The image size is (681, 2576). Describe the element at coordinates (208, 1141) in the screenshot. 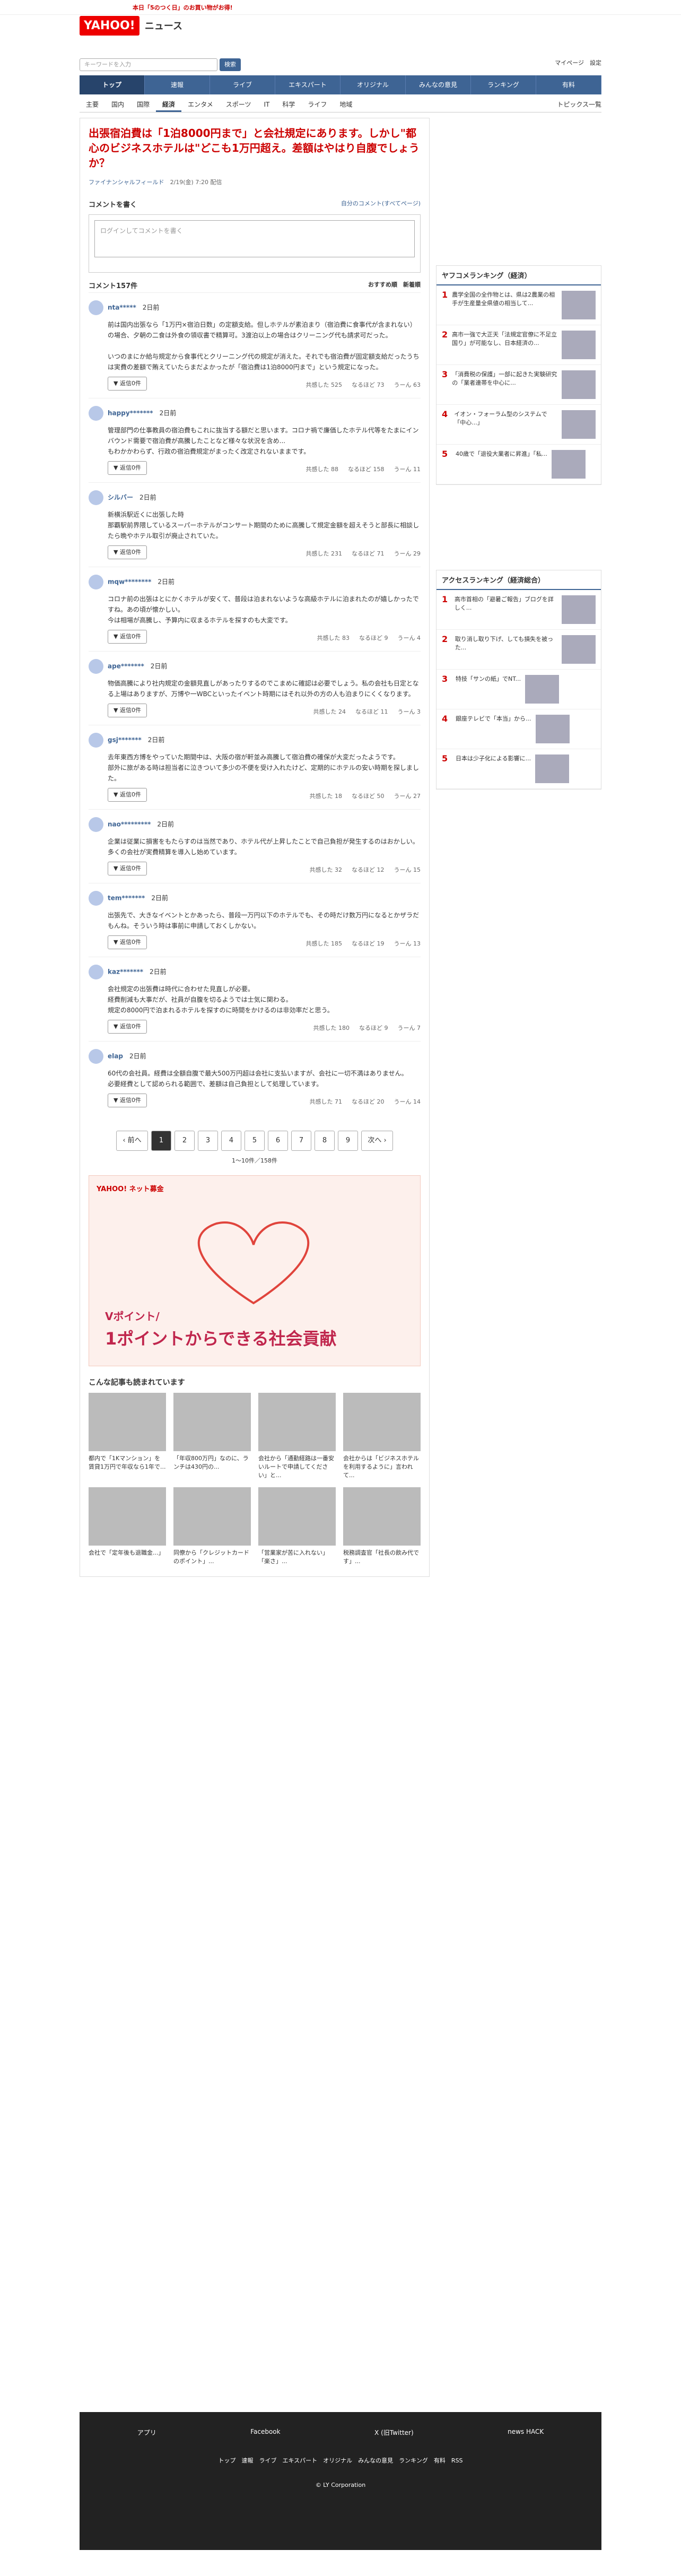

I see `page-link: 3` at that location.